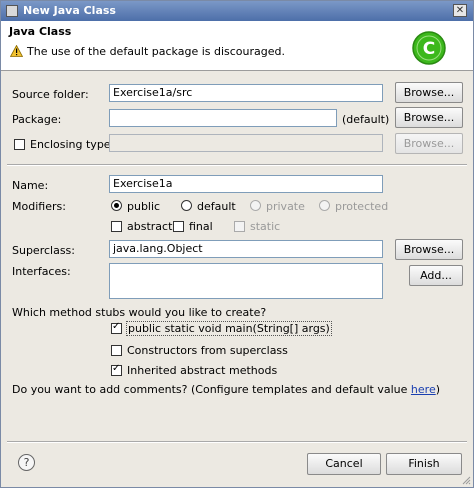 The width and height of the screenshot is (474, 488). What do you see at coordinates (116, 350) in the screenshot?
I see `constructors-checkbox` at bounding box center [116, 350].